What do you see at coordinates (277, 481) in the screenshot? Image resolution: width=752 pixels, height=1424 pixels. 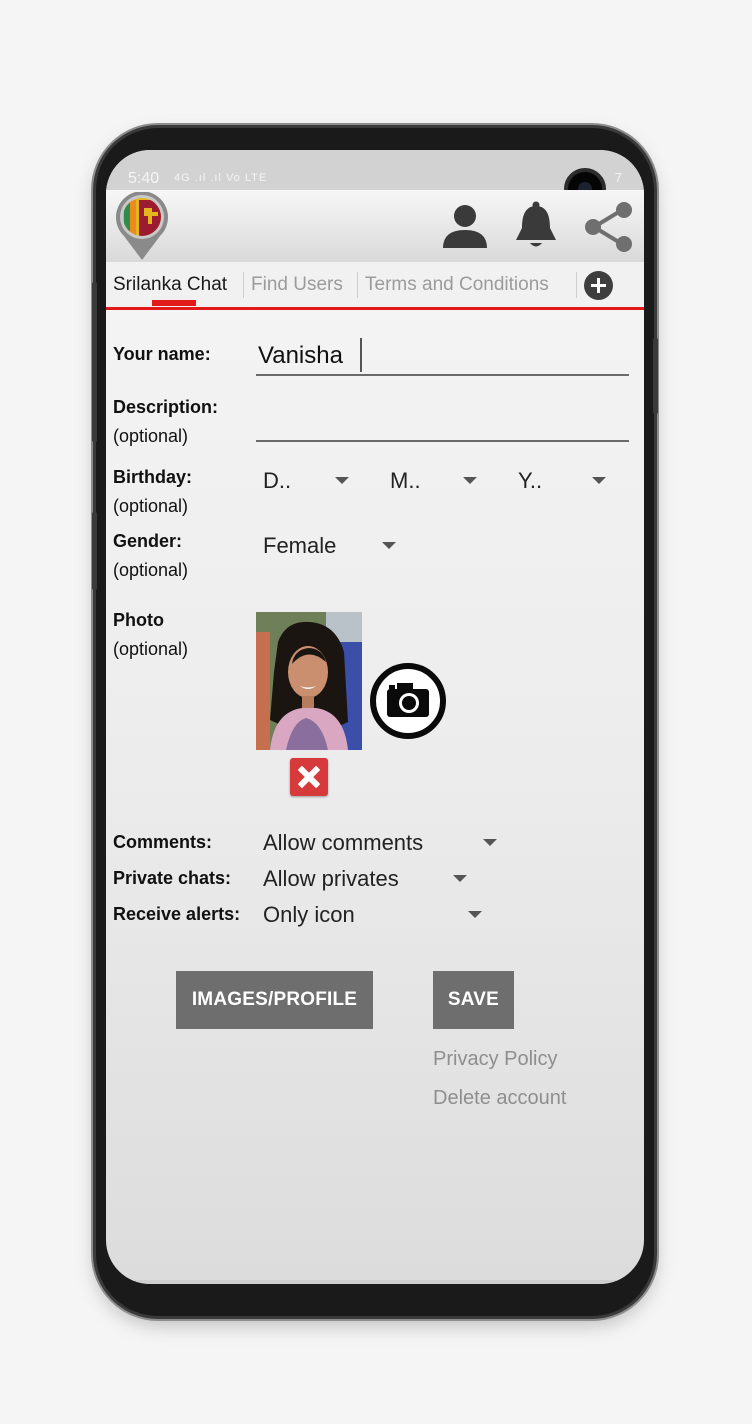 I see `birthday-day-select: D..` at bounding box center [277, 481].